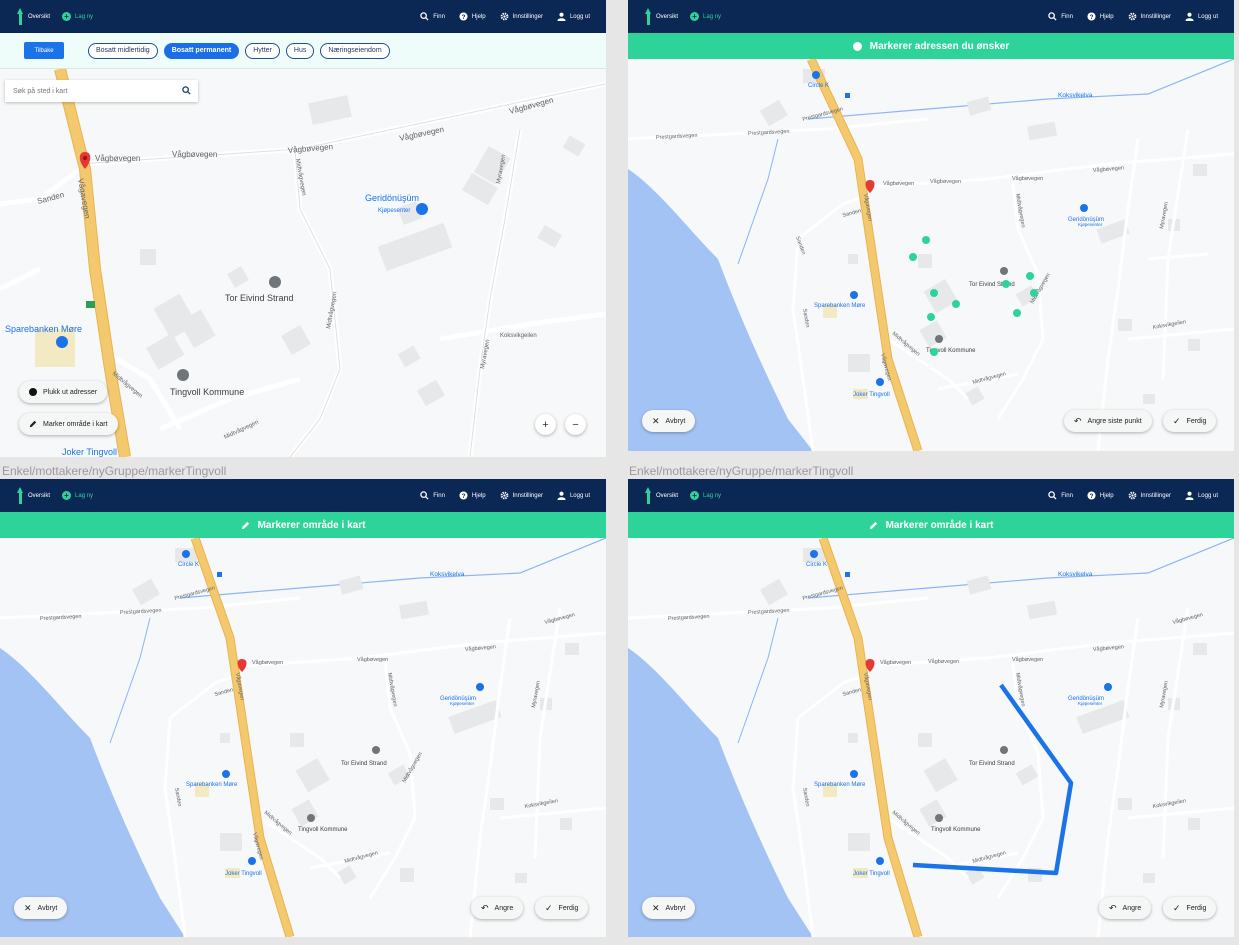 The height and width of the screenshot is (945, 1239). What do you see at coordinates (561, 495) in the screenshot?
I see `user-icon` at bounding box center [561, 495].